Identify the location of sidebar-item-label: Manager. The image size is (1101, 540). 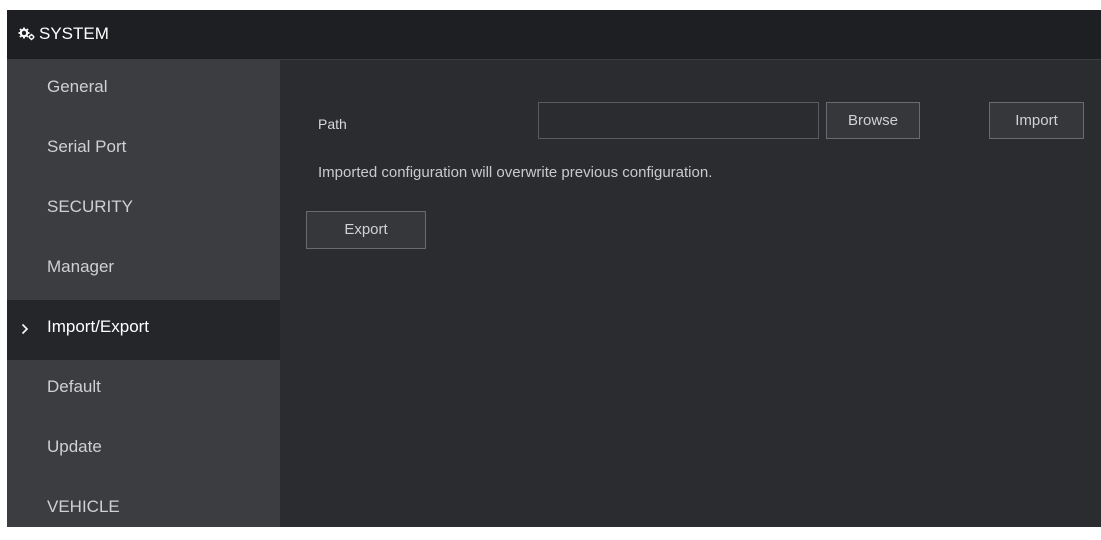
(81, 266).